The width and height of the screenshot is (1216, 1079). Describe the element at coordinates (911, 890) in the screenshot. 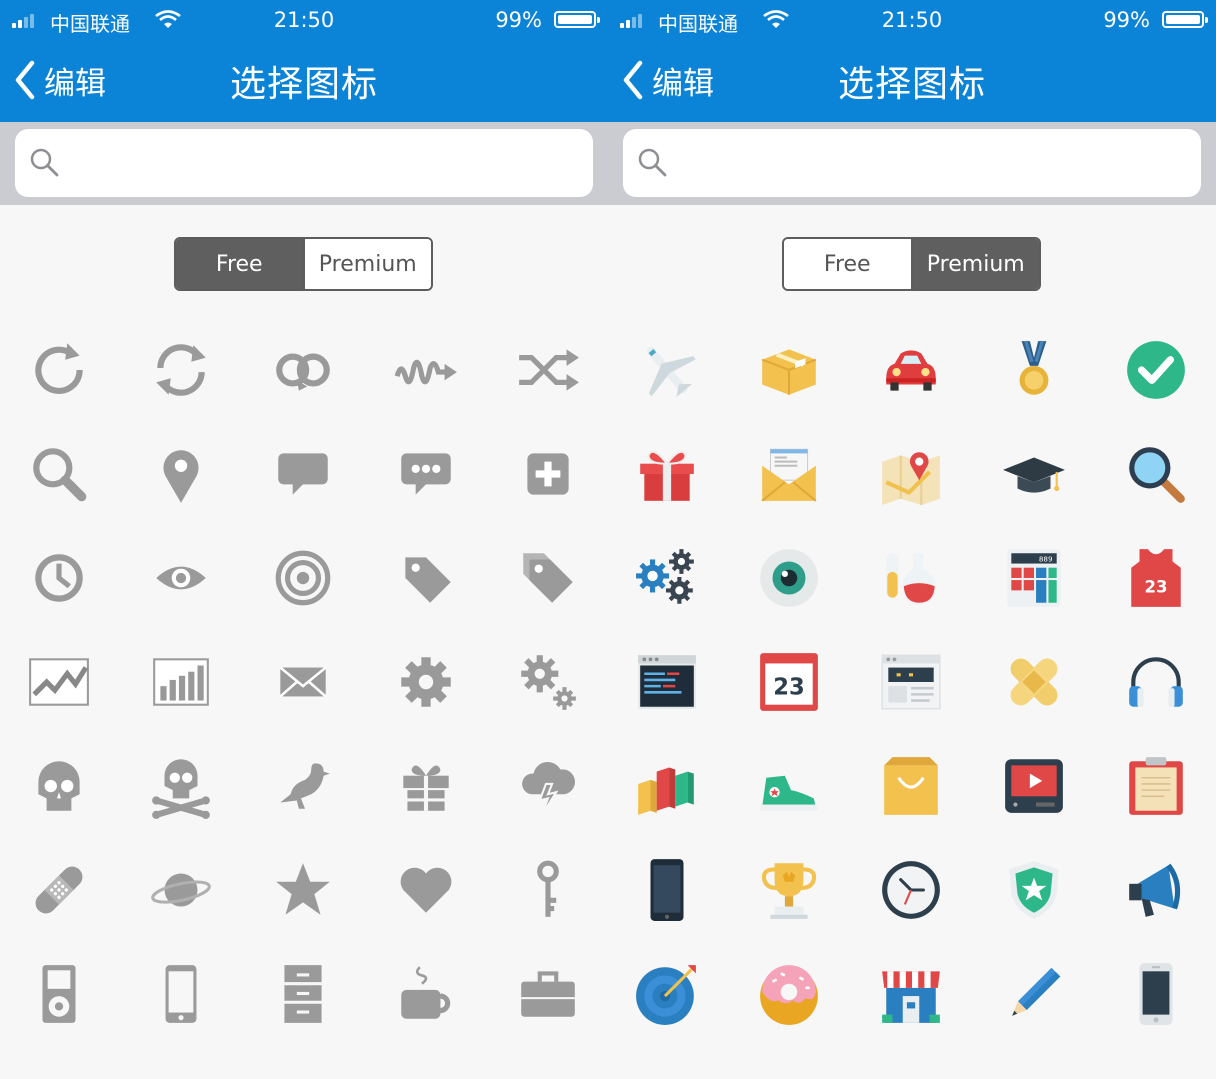

I see `wall-clock-icon` at that location.